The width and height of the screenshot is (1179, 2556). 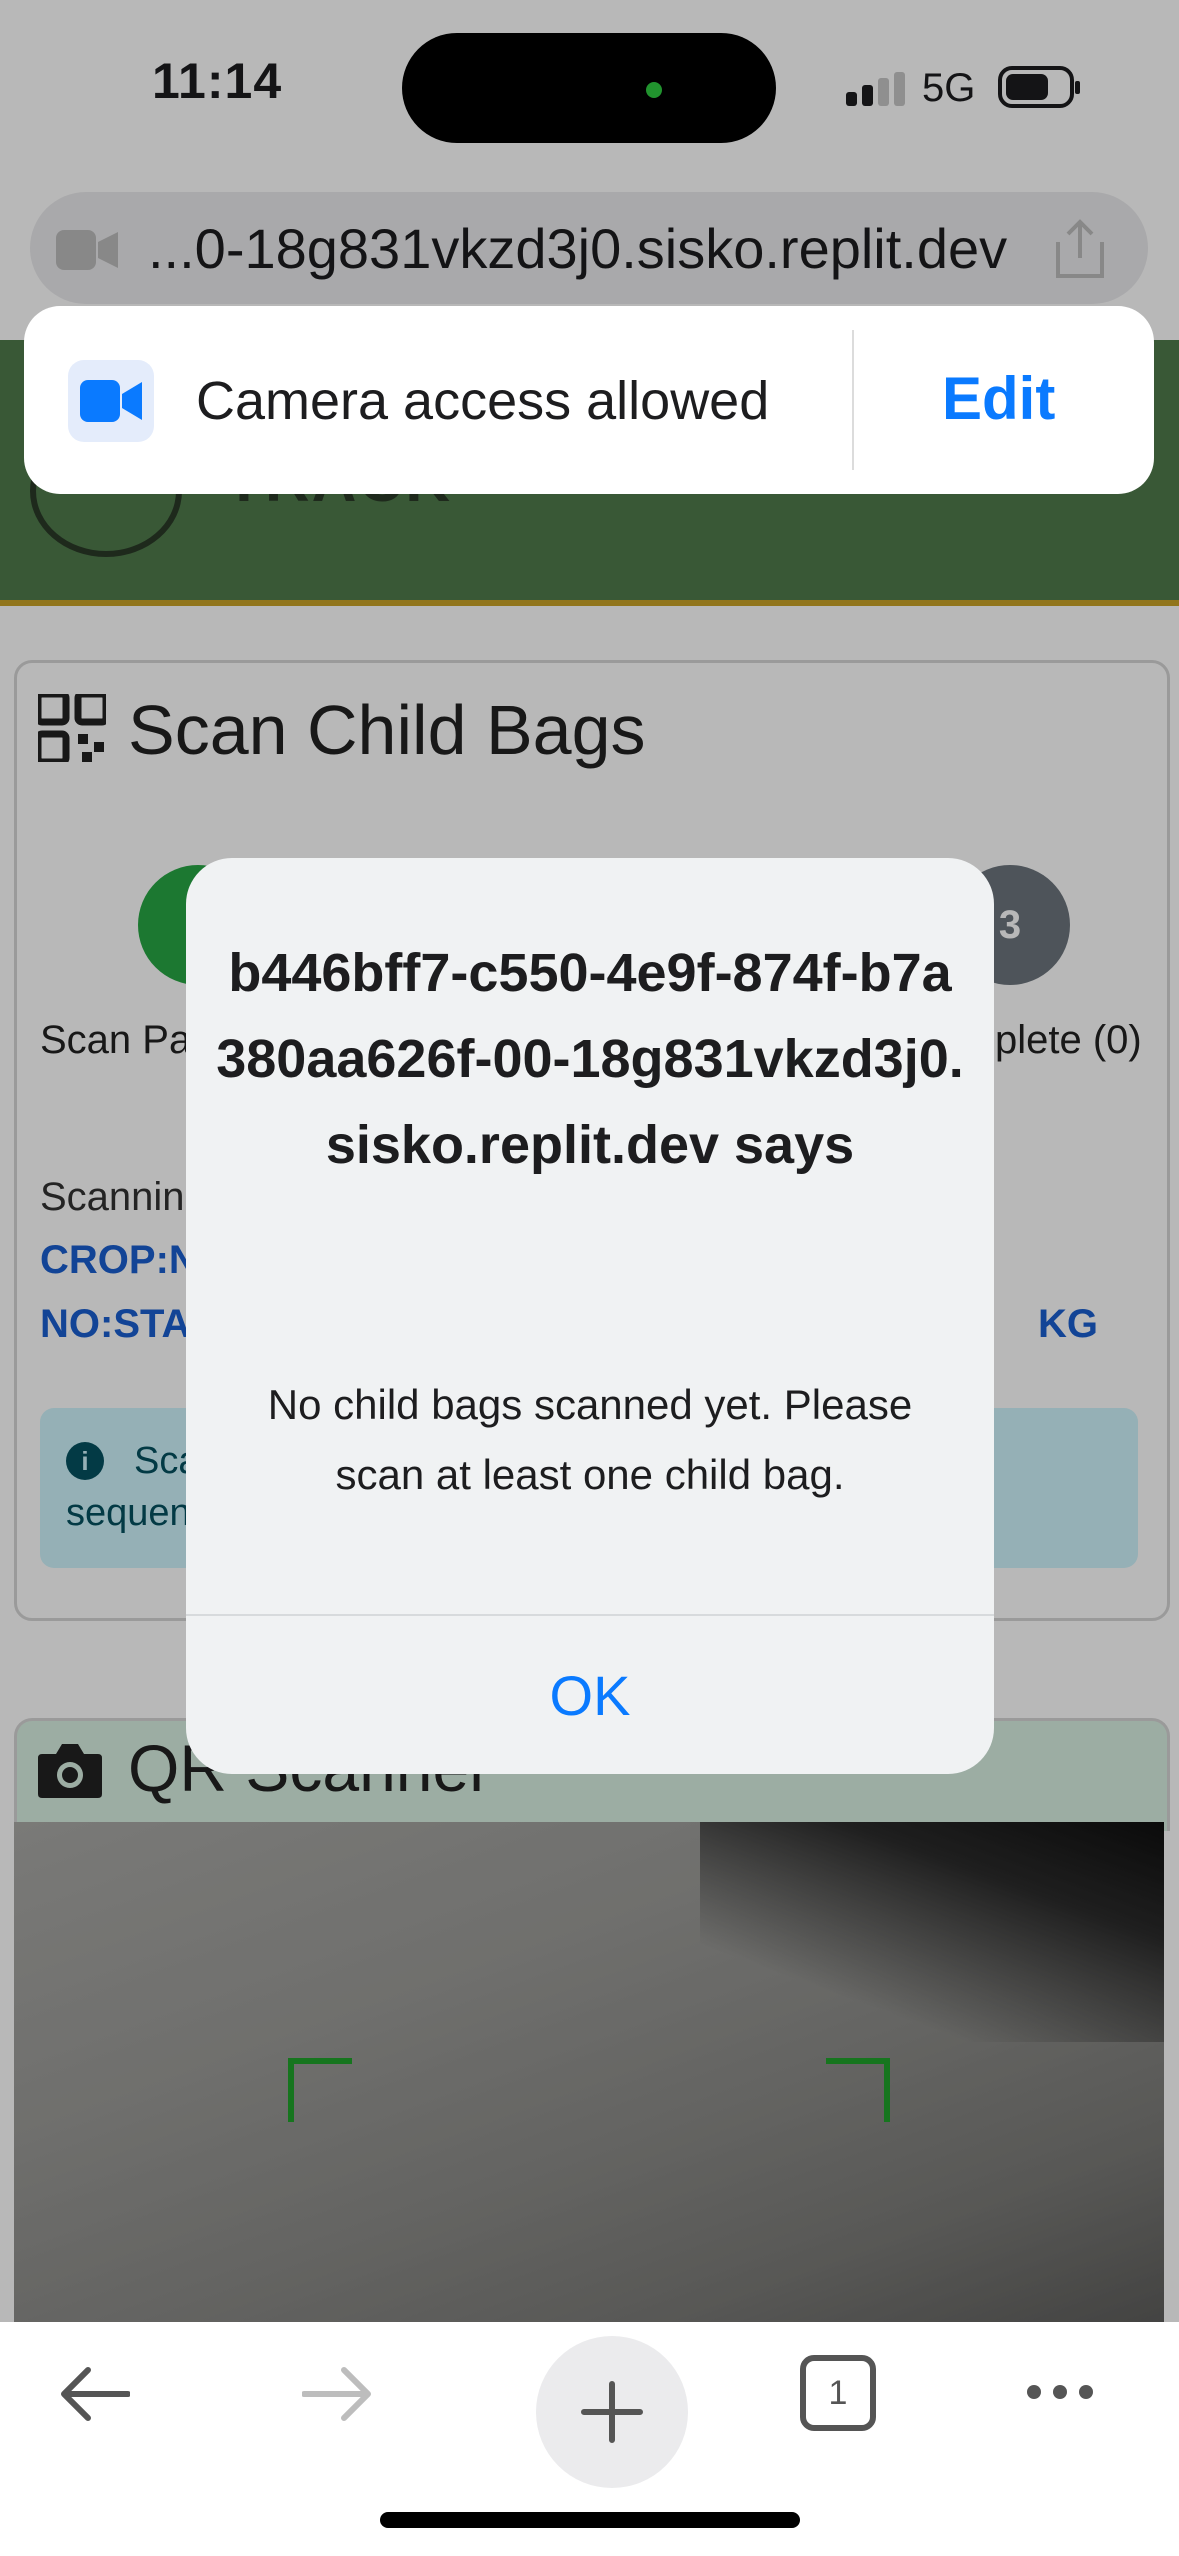 I want to click on forward-arrow-icon, so click(x=338, y=2394).